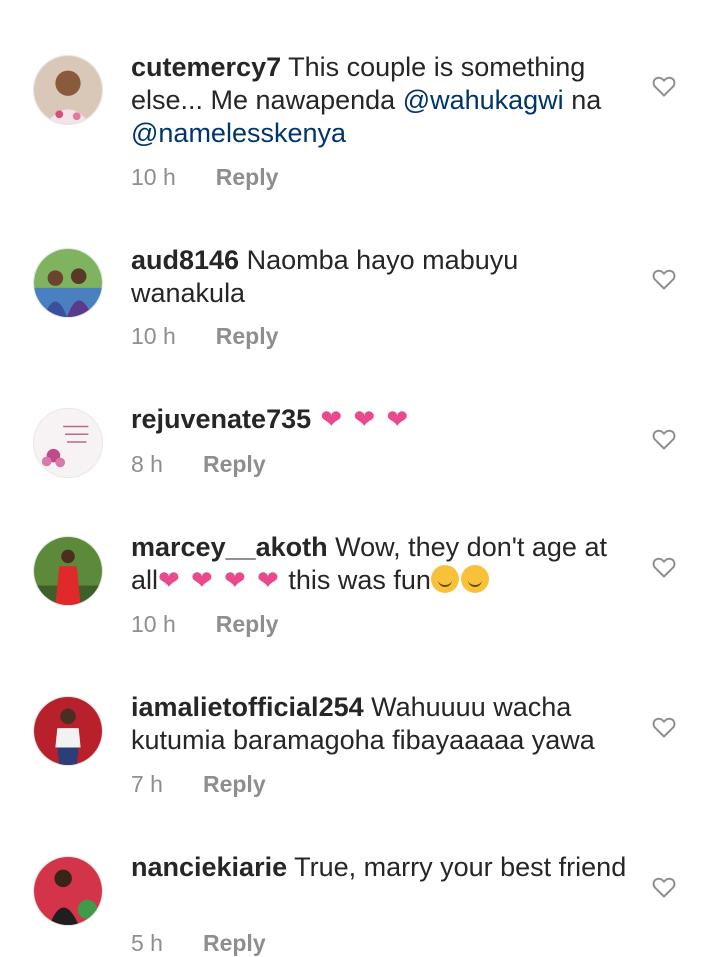 The width and height of the screenshot is (720, 957). I want to click on comment-username: marcey__akoth, so click(229, 547).